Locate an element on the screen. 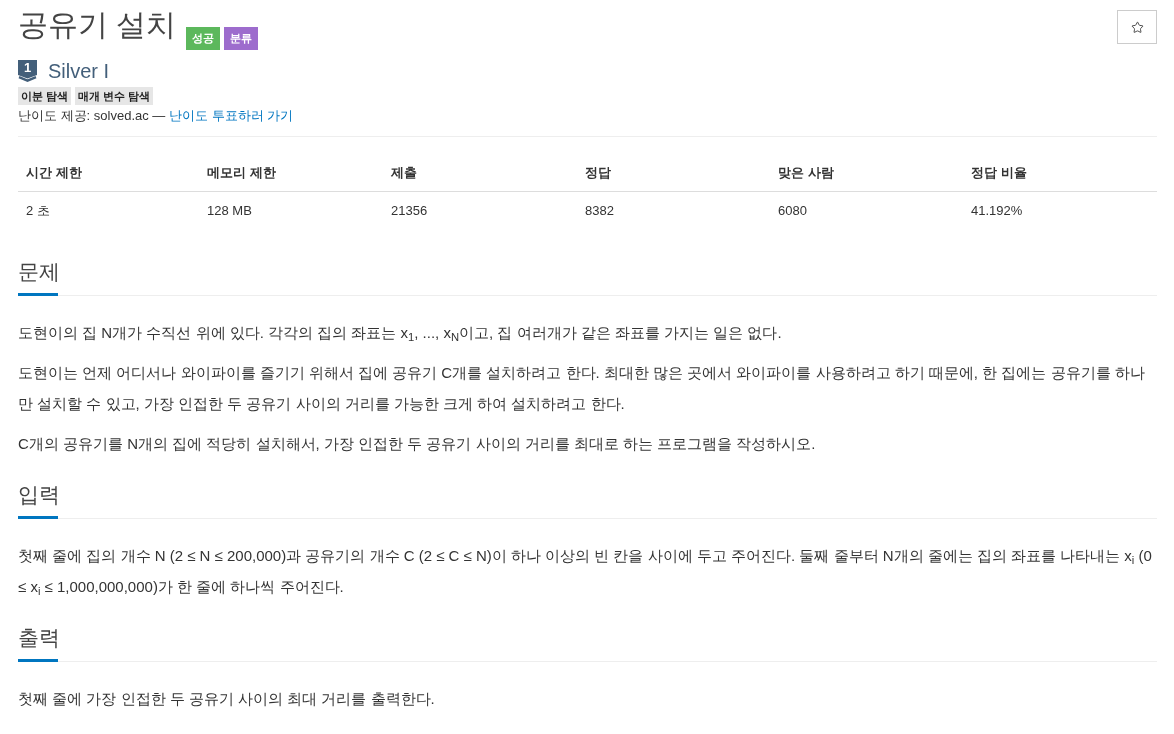 This screenshot has width=1174, height=734. table-cell-text: 8382 is located at coordinates (599, 211).